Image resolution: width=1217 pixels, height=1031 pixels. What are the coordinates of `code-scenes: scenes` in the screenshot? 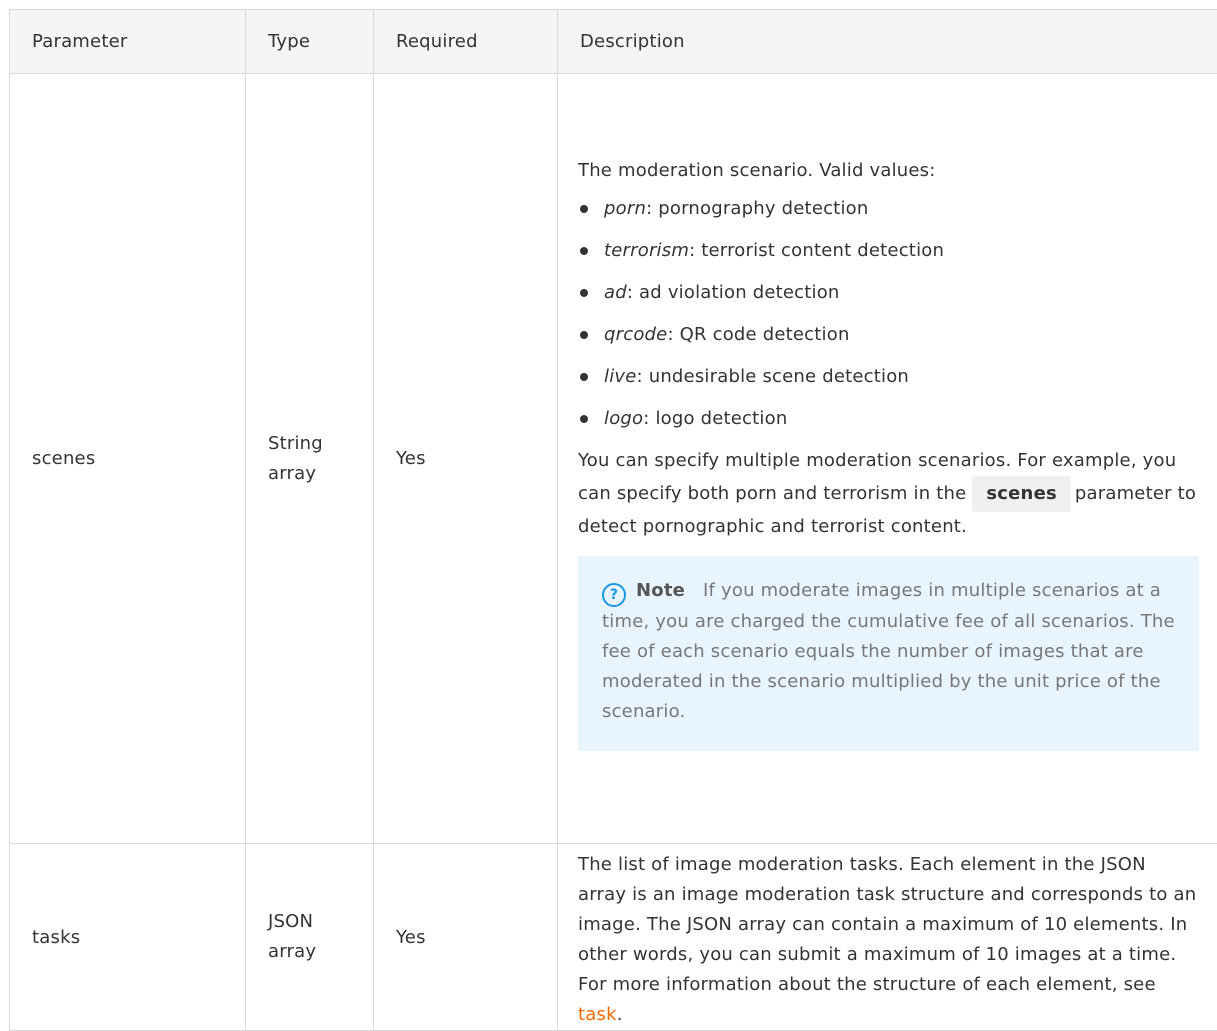 It's located at (1021, 494).